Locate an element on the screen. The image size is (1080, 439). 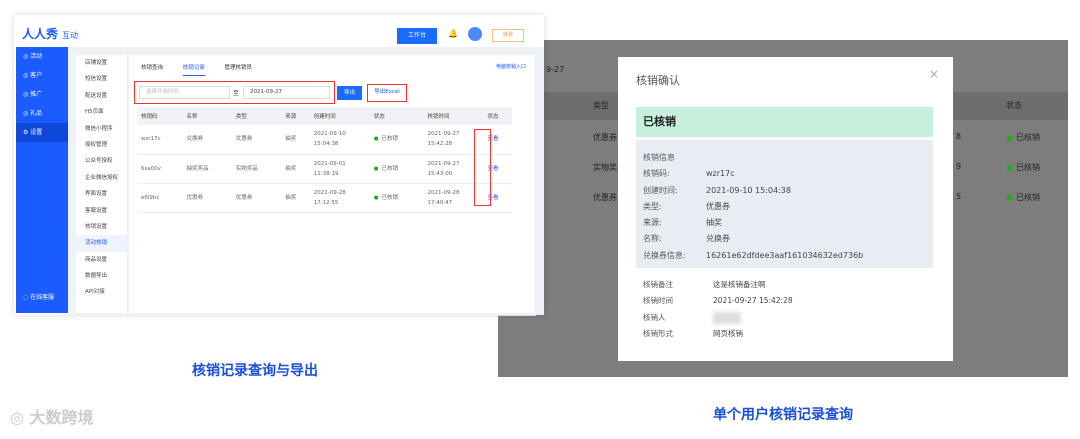
export-button: 导出 is located at coordinates (349, 93).